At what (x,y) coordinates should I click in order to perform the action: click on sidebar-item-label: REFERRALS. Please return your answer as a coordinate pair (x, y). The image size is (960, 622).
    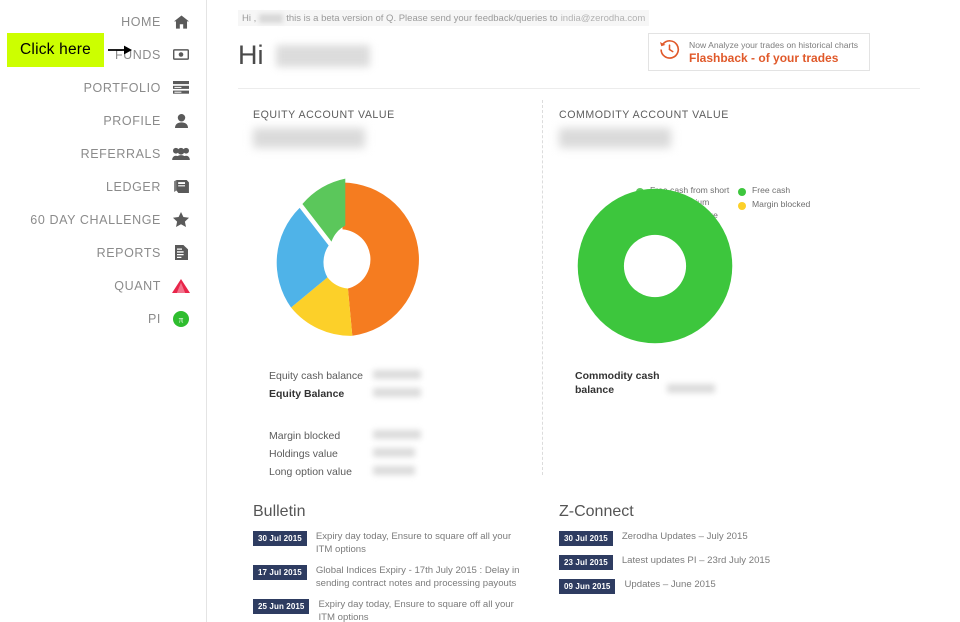
    Looking at the image, I should click on (120, 153).